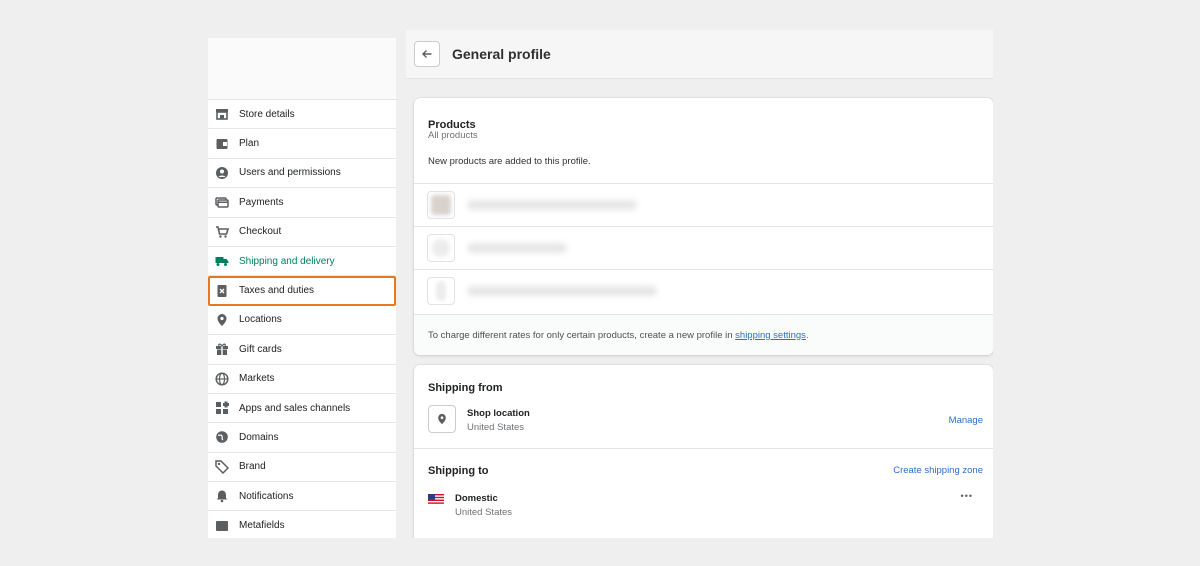  I want to click on sidebar-item-label: Users and permissions, so click(290, 173).